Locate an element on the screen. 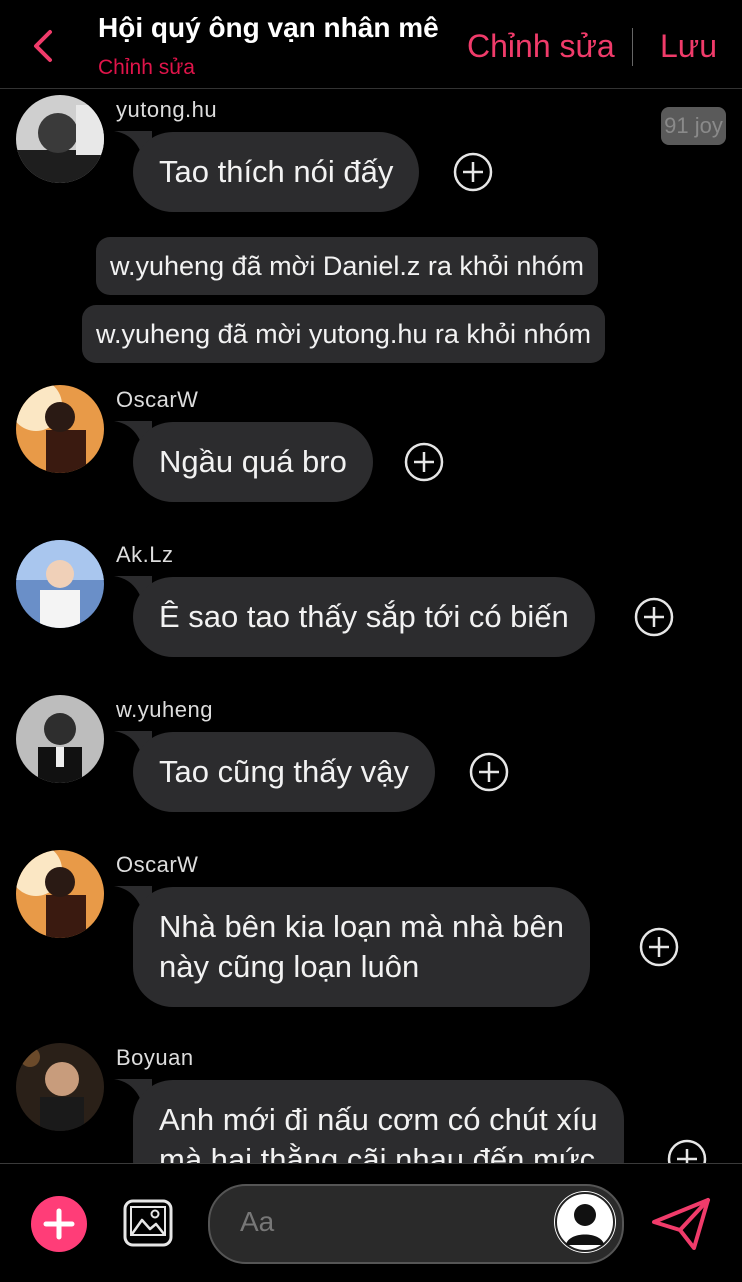 This screenshot has width=742, height=1282. message-bubble: Tao thích nói đấy is located at coordinates (276, 172).